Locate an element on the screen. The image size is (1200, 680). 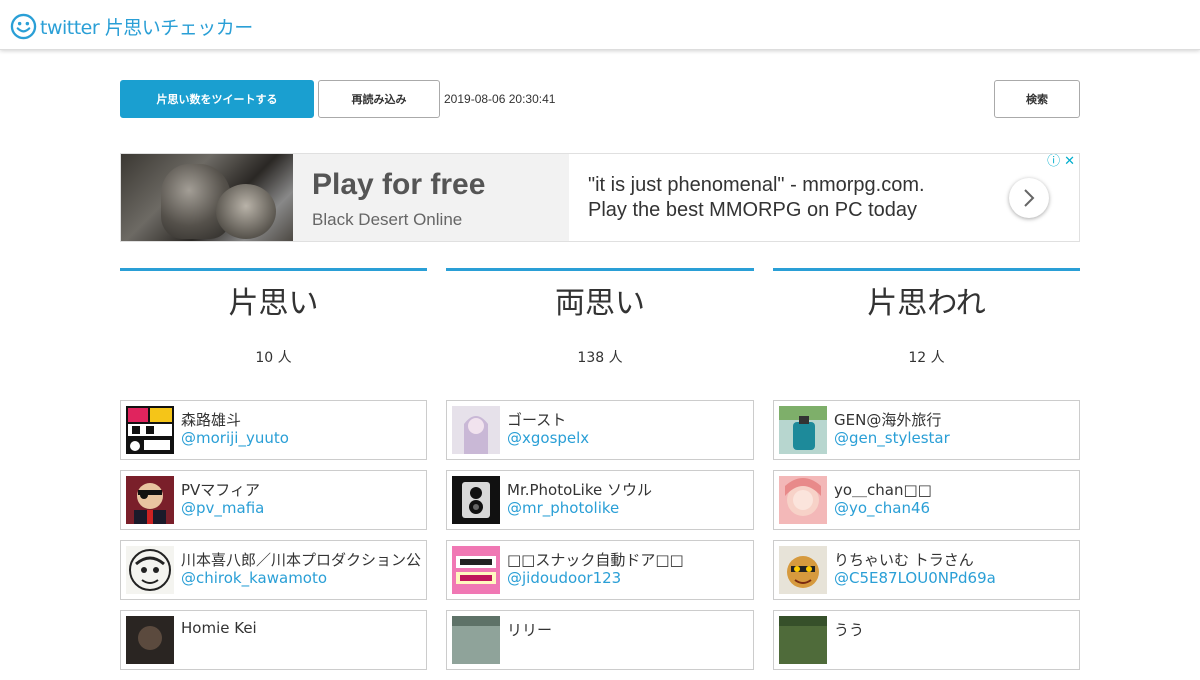
user-card: Mr.PhotoLike ソウル @mr_photolike is located at coordinates (600, 500).